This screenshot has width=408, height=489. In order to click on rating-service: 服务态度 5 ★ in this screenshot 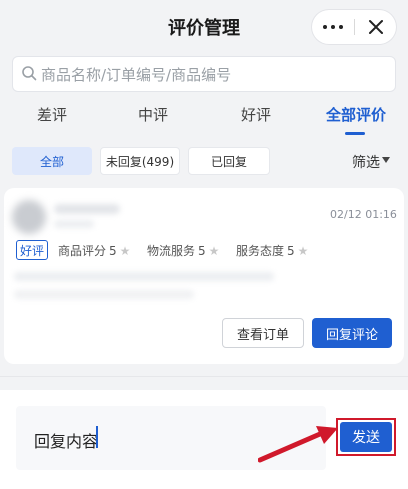, I will do `click(272, 250)`.